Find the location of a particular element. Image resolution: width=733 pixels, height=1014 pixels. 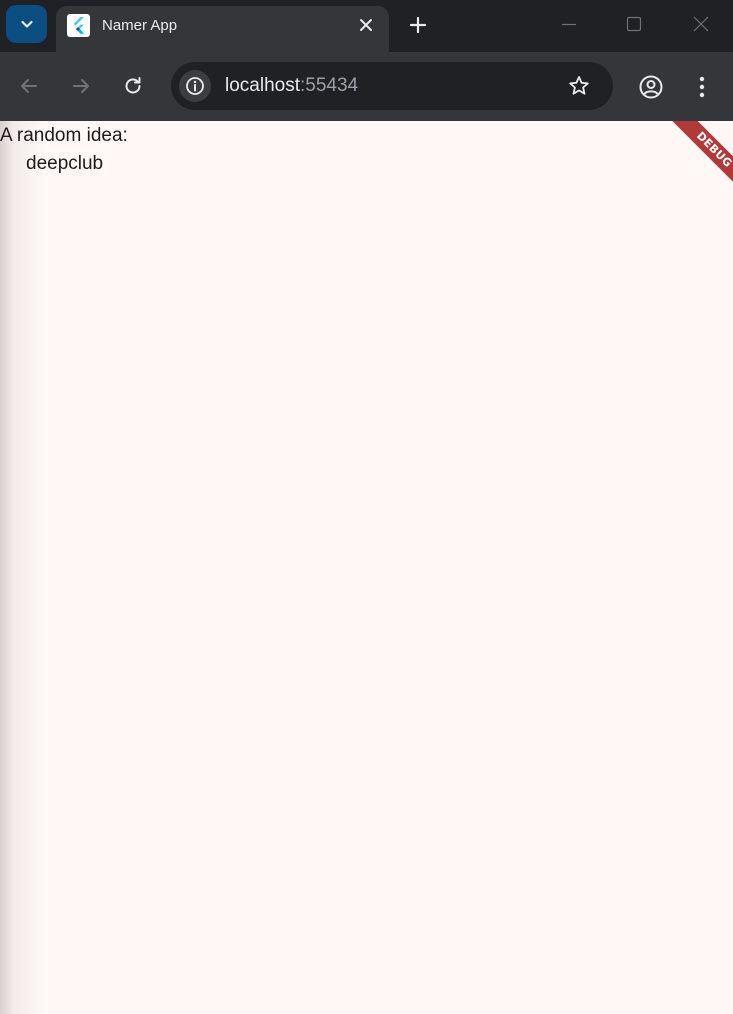

url-text: localhost:55434 is located at coordinates (291, 86).